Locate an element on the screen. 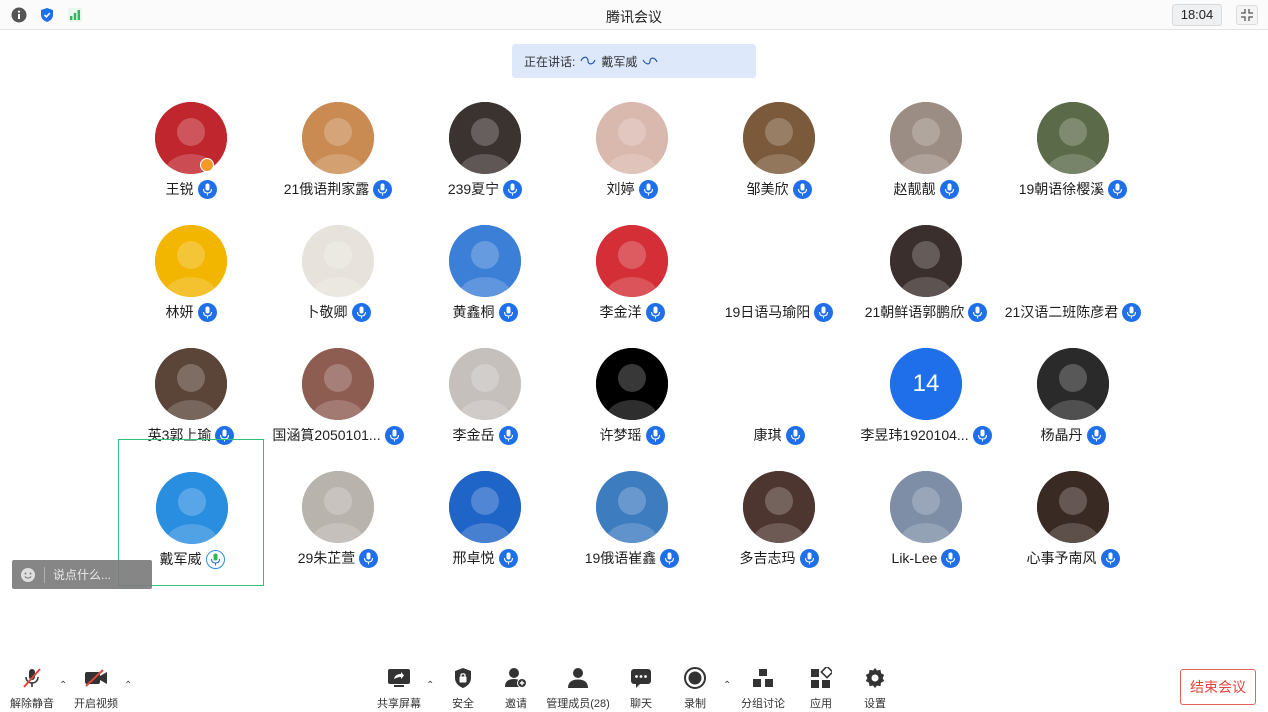 The image size is (1268, 712). participant-tile: 赵靓靓 is located at coordinates (926, 155).